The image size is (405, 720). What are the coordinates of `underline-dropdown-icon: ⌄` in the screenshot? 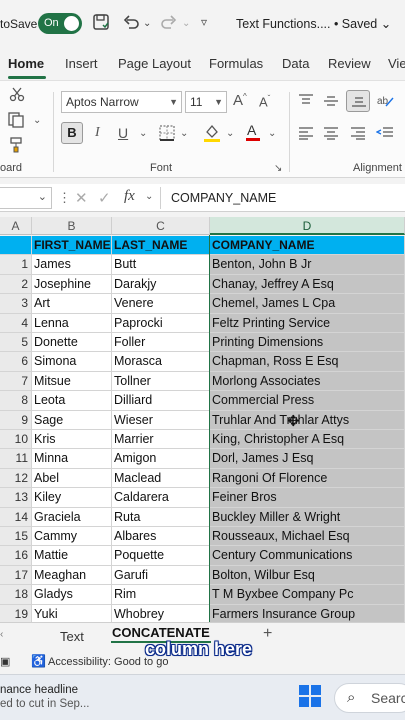 It's located at (143, 133).